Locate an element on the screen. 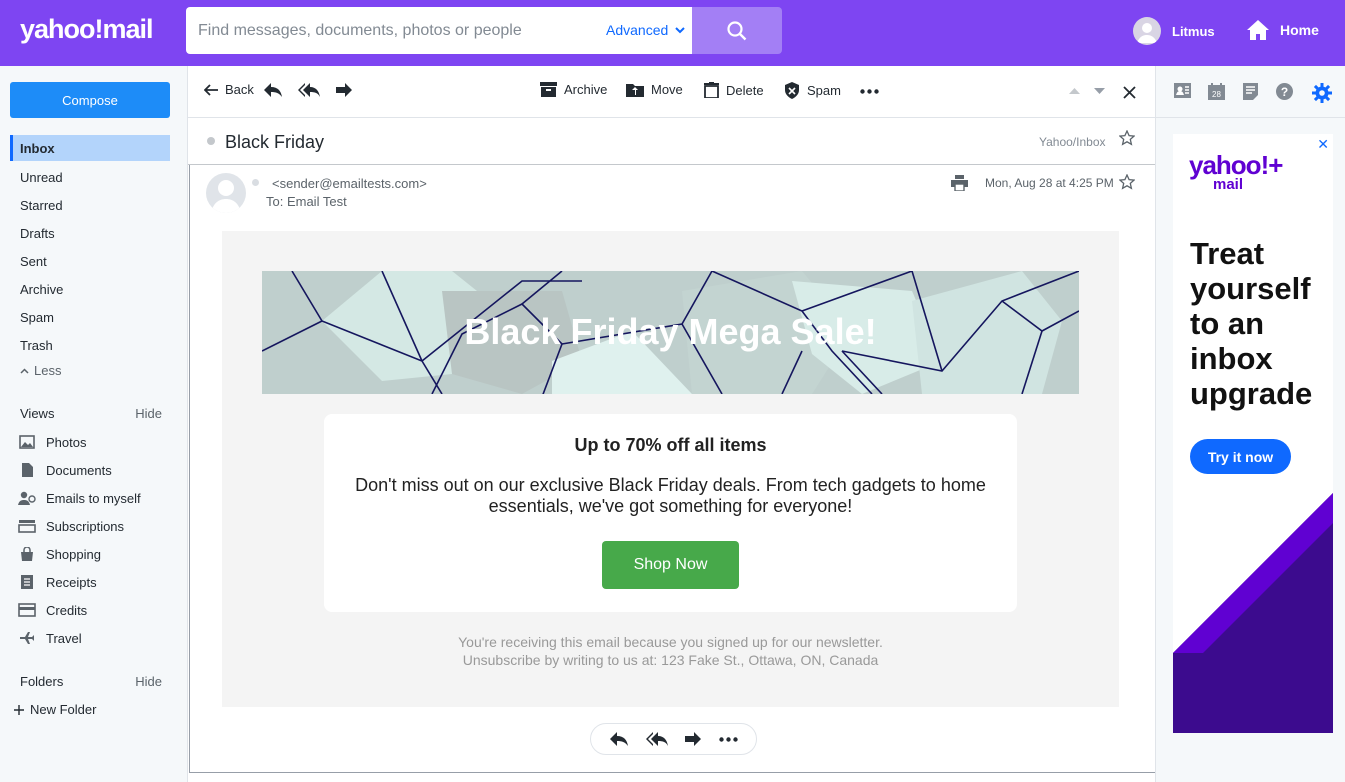  spam-label: Spam is located at coordinates (824, 90).